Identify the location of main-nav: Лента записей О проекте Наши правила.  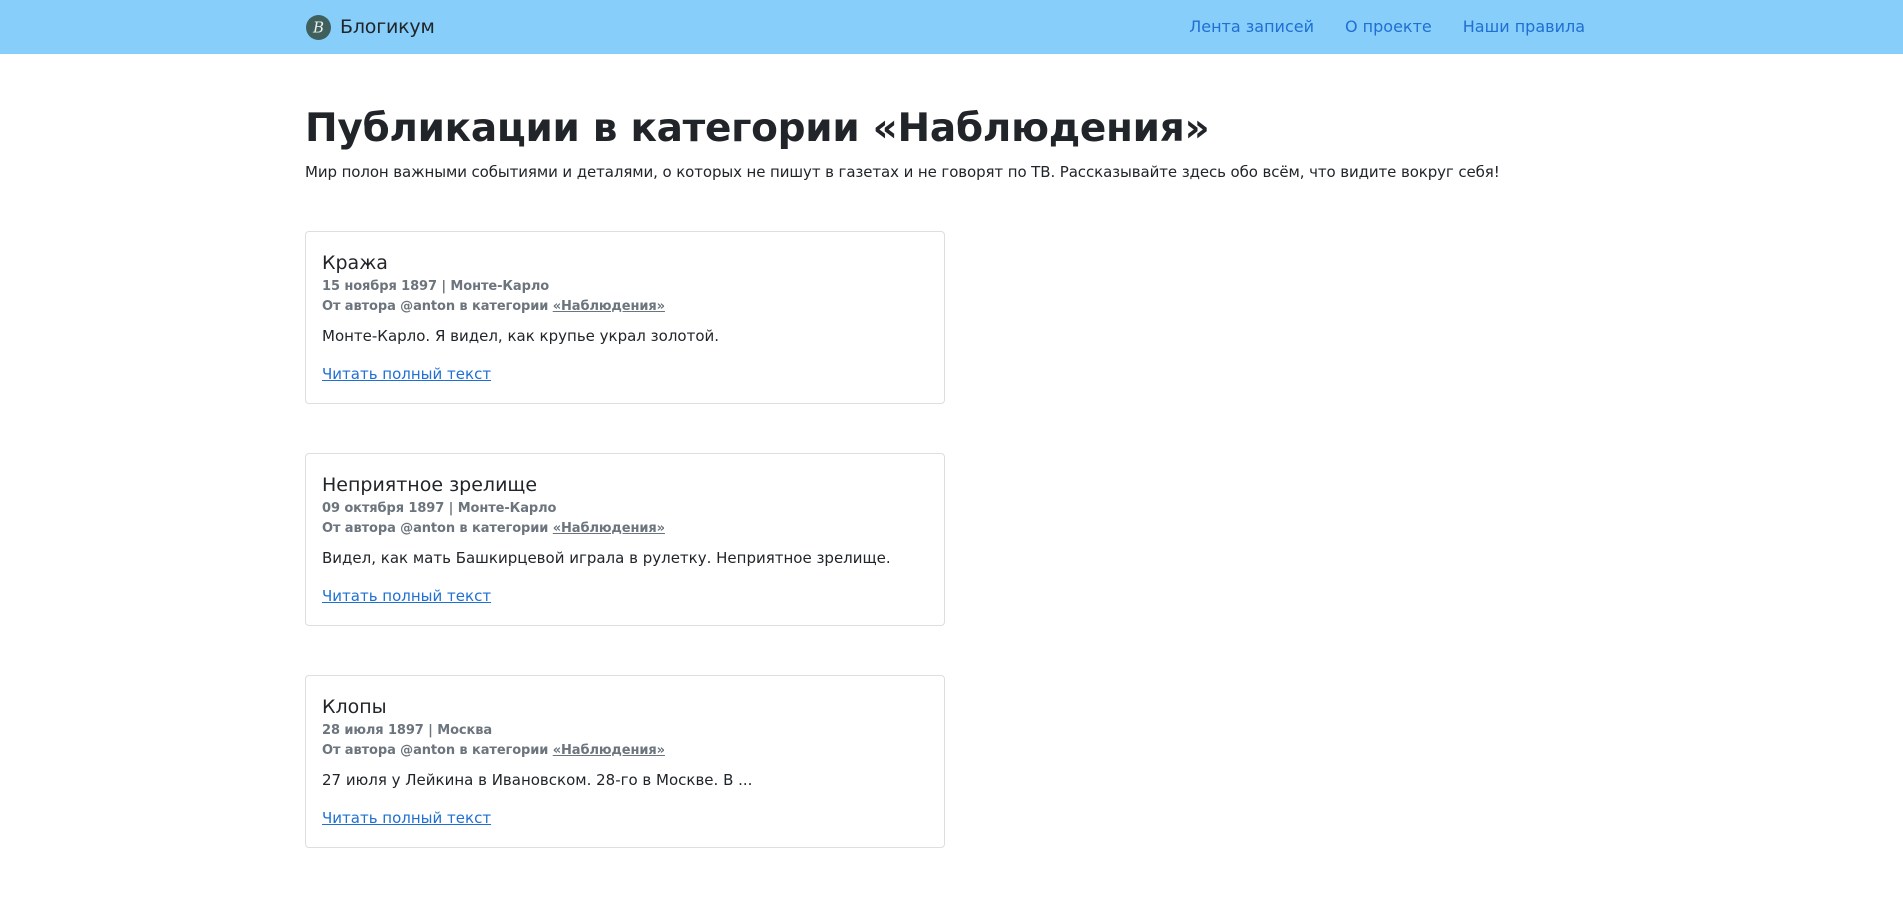
(1371, 27).